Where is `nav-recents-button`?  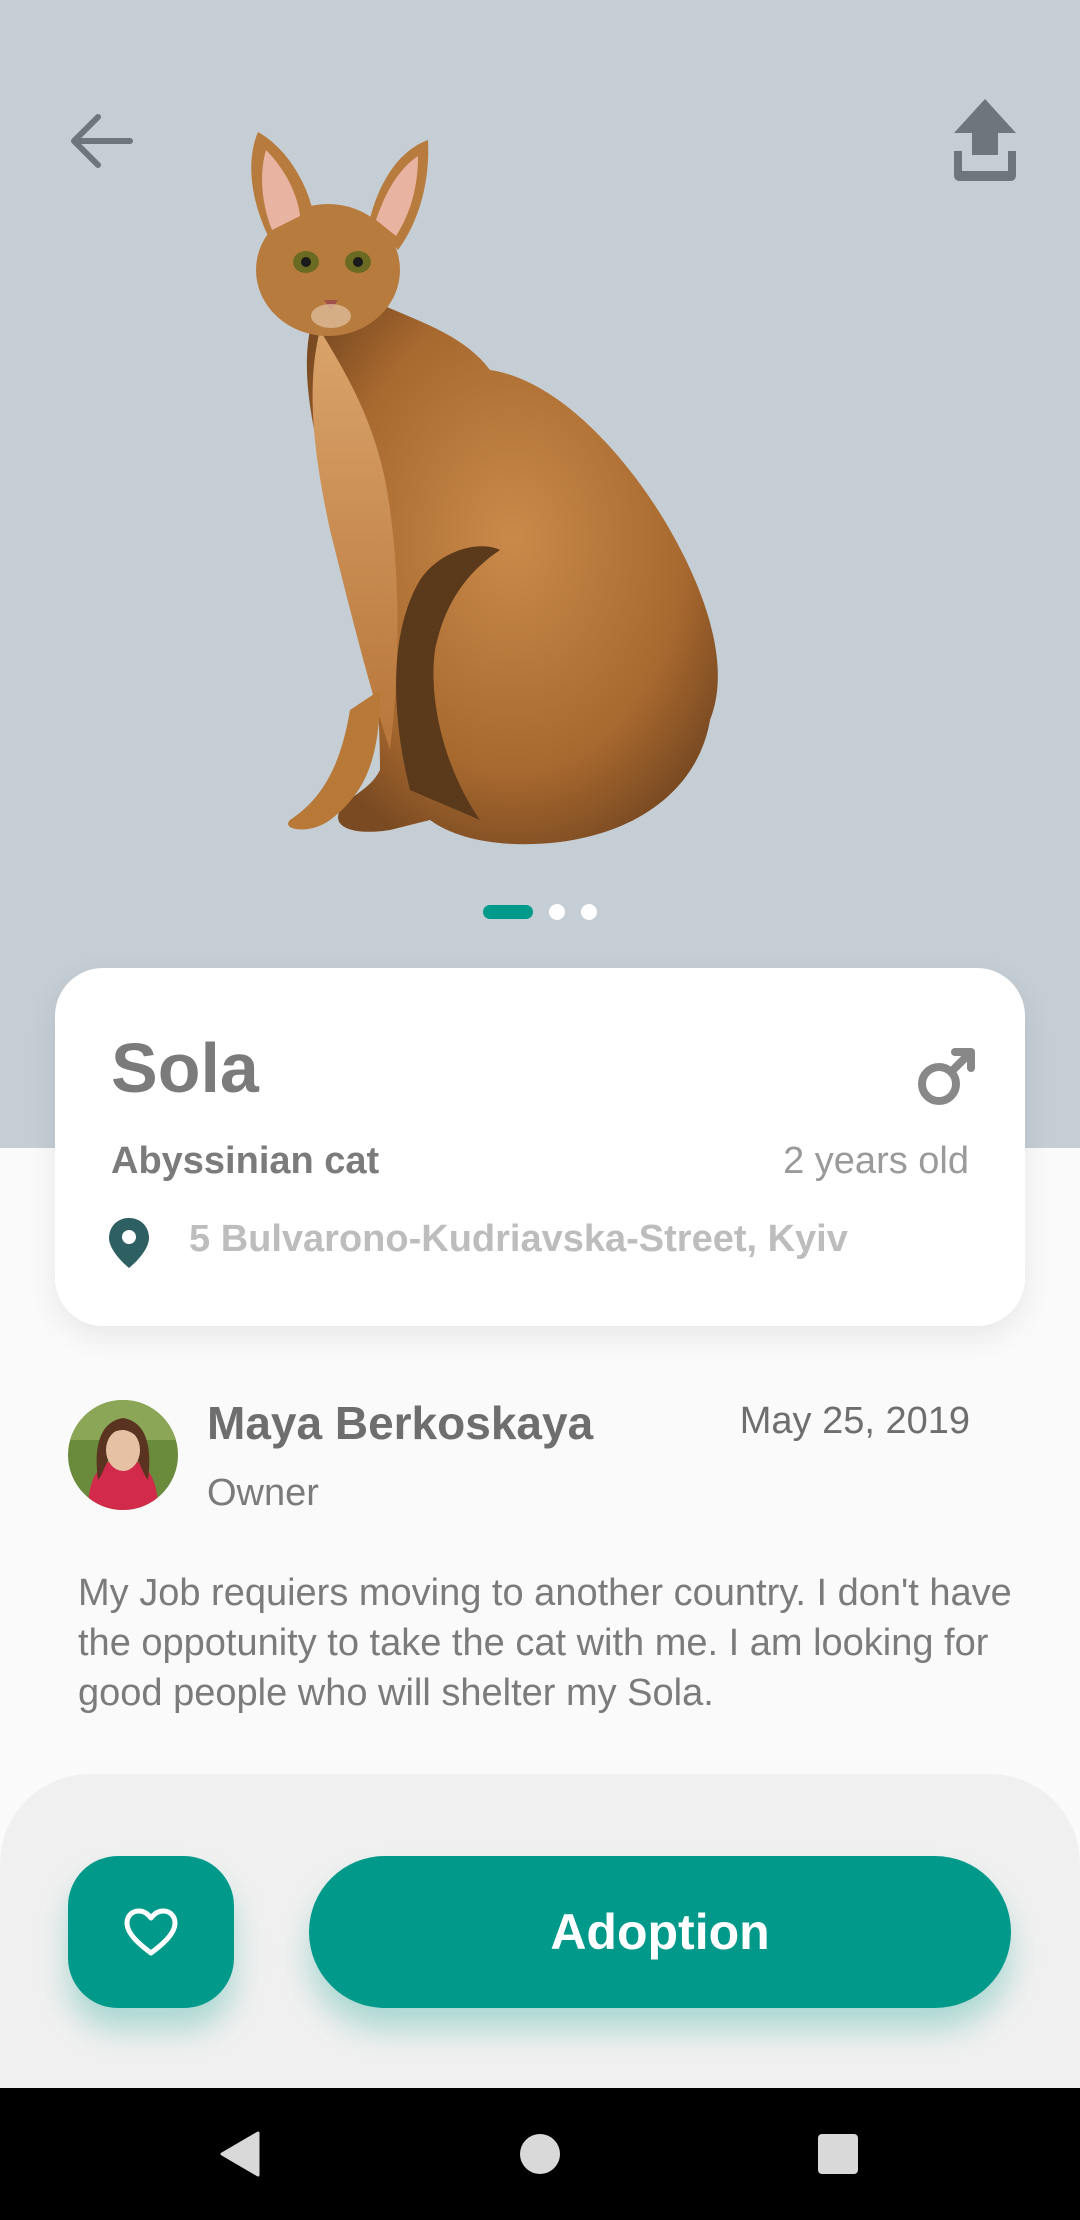 nav-recents-button is located at coordinates (838, 2154).